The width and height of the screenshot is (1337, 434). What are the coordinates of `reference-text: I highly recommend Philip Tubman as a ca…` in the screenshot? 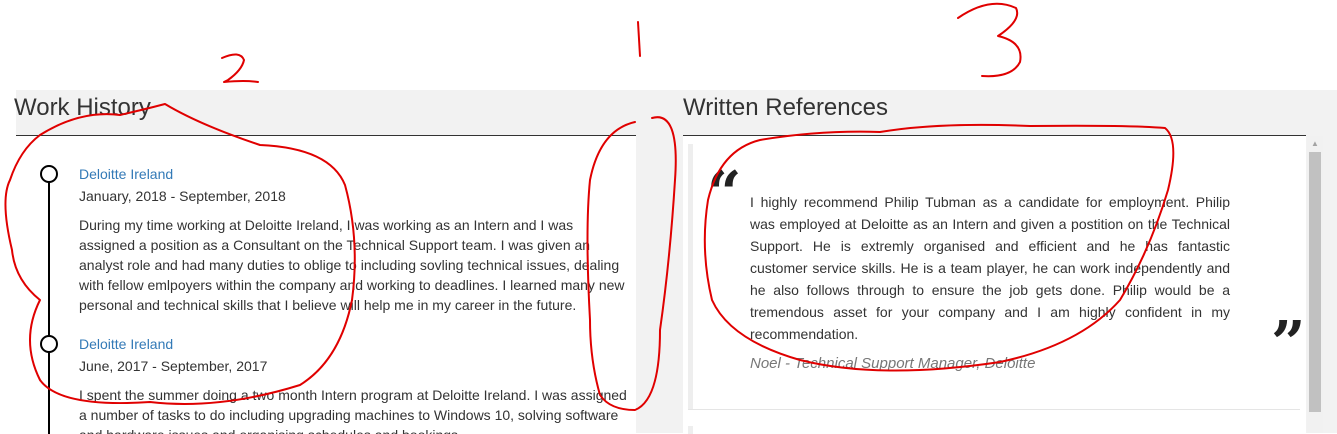 It's located at (990, 268).